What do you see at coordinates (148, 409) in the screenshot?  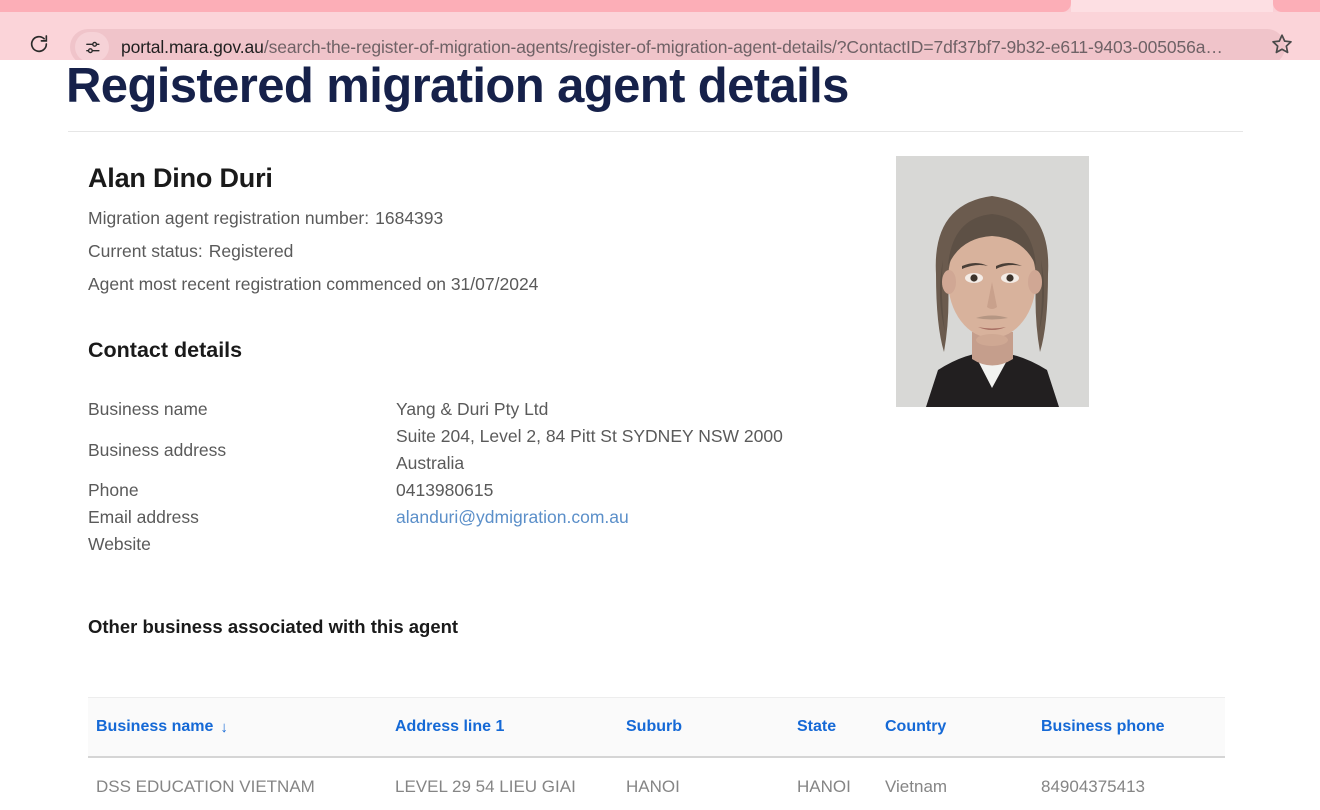 I see `label-business-name: Business name` at bounding box center [148, 409].